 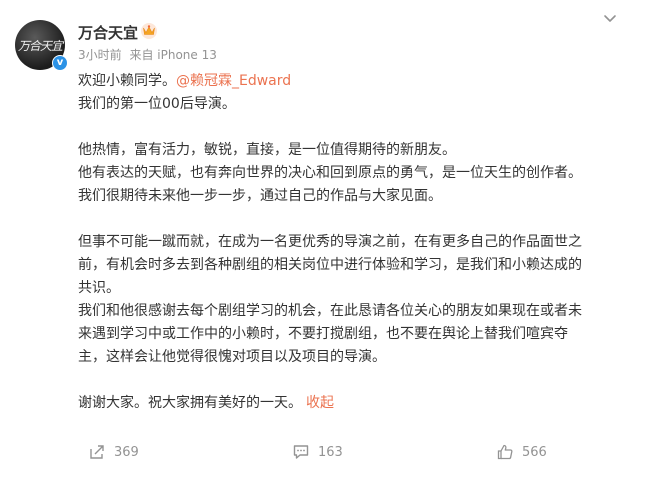 I want to click on paragraph: 他热情，富有活力，敏锐，直接，是一位值得期待的新朋友。, so click(x=267, y=150).